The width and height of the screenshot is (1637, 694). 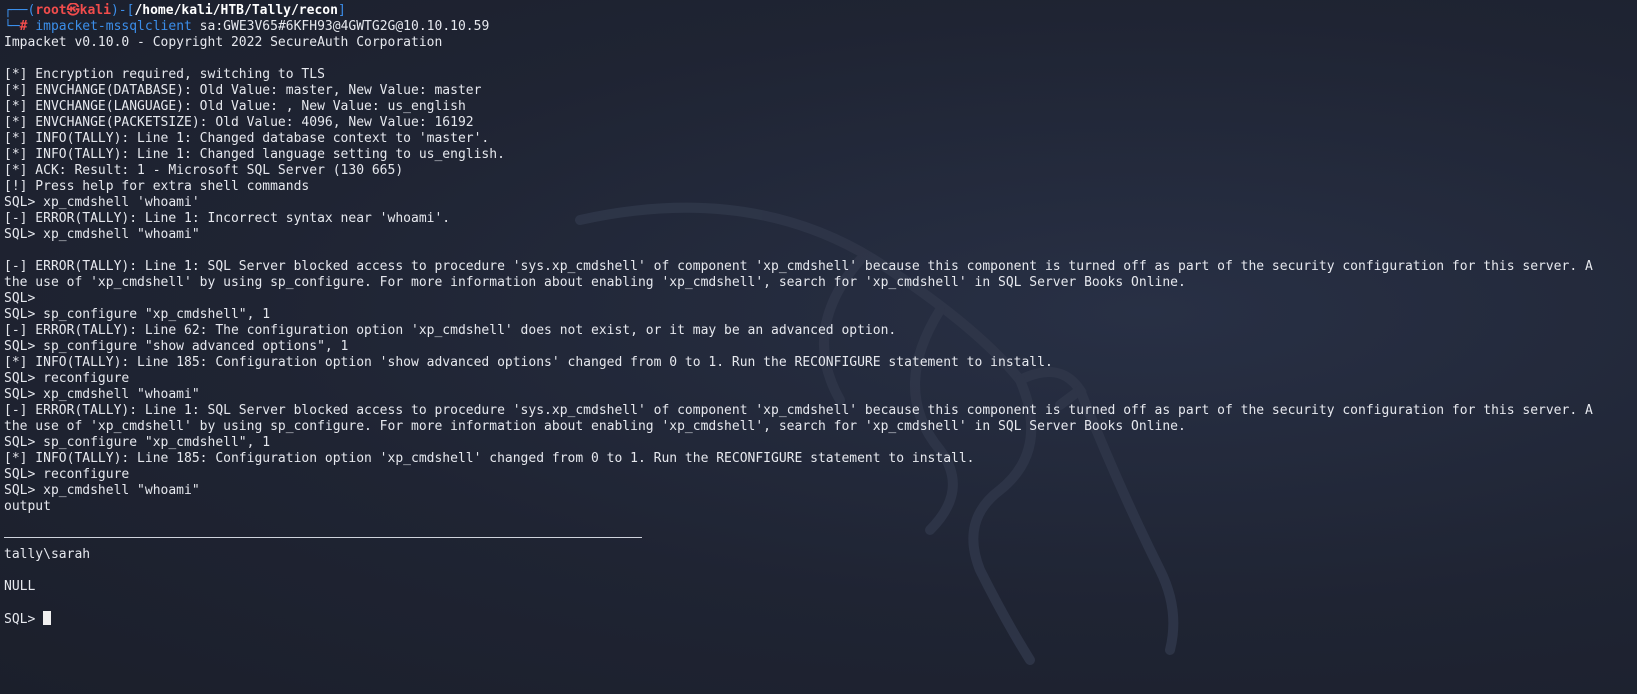 I want to click on prompt-args: sa:GWE3V65#6KFH93@4GWTG2G@10.10.10.59, so click(x=340, y=26).